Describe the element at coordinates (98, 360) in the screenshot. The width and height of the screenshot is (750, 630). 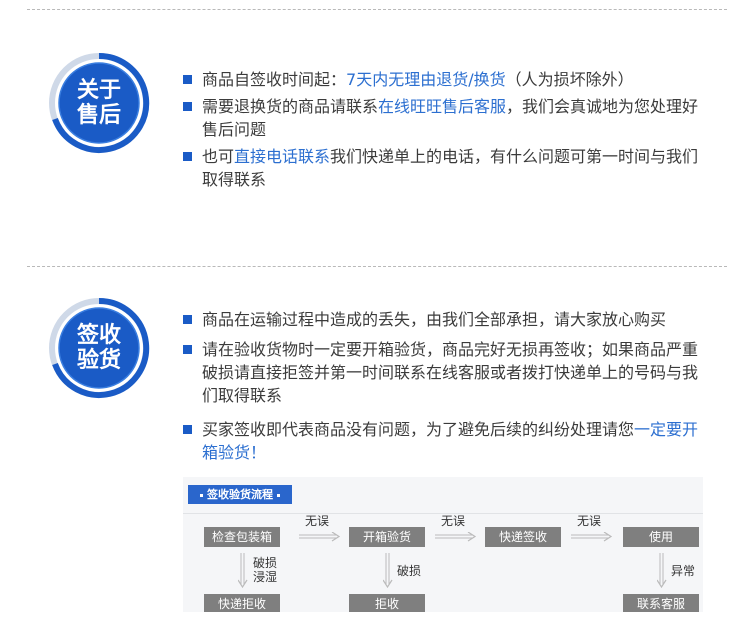
I see `badge-line-2: 验货` at that location.